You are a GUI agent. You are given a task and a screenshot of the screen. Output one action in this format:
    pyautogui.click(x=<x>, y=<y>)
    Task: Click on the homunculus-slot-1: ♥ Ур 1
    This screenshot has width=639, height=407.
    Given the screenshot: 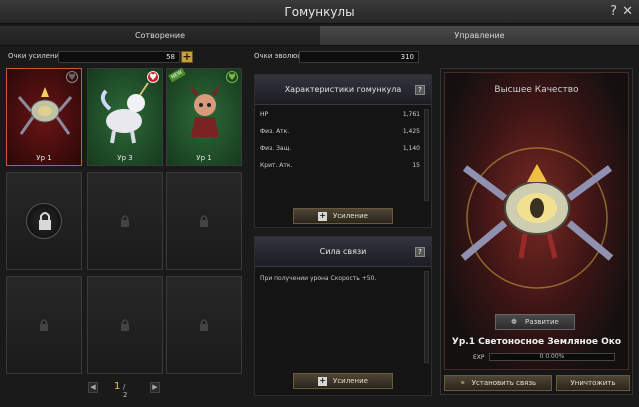 What is the action you would take?
    pyautogui.click(x=44, y=117)
    